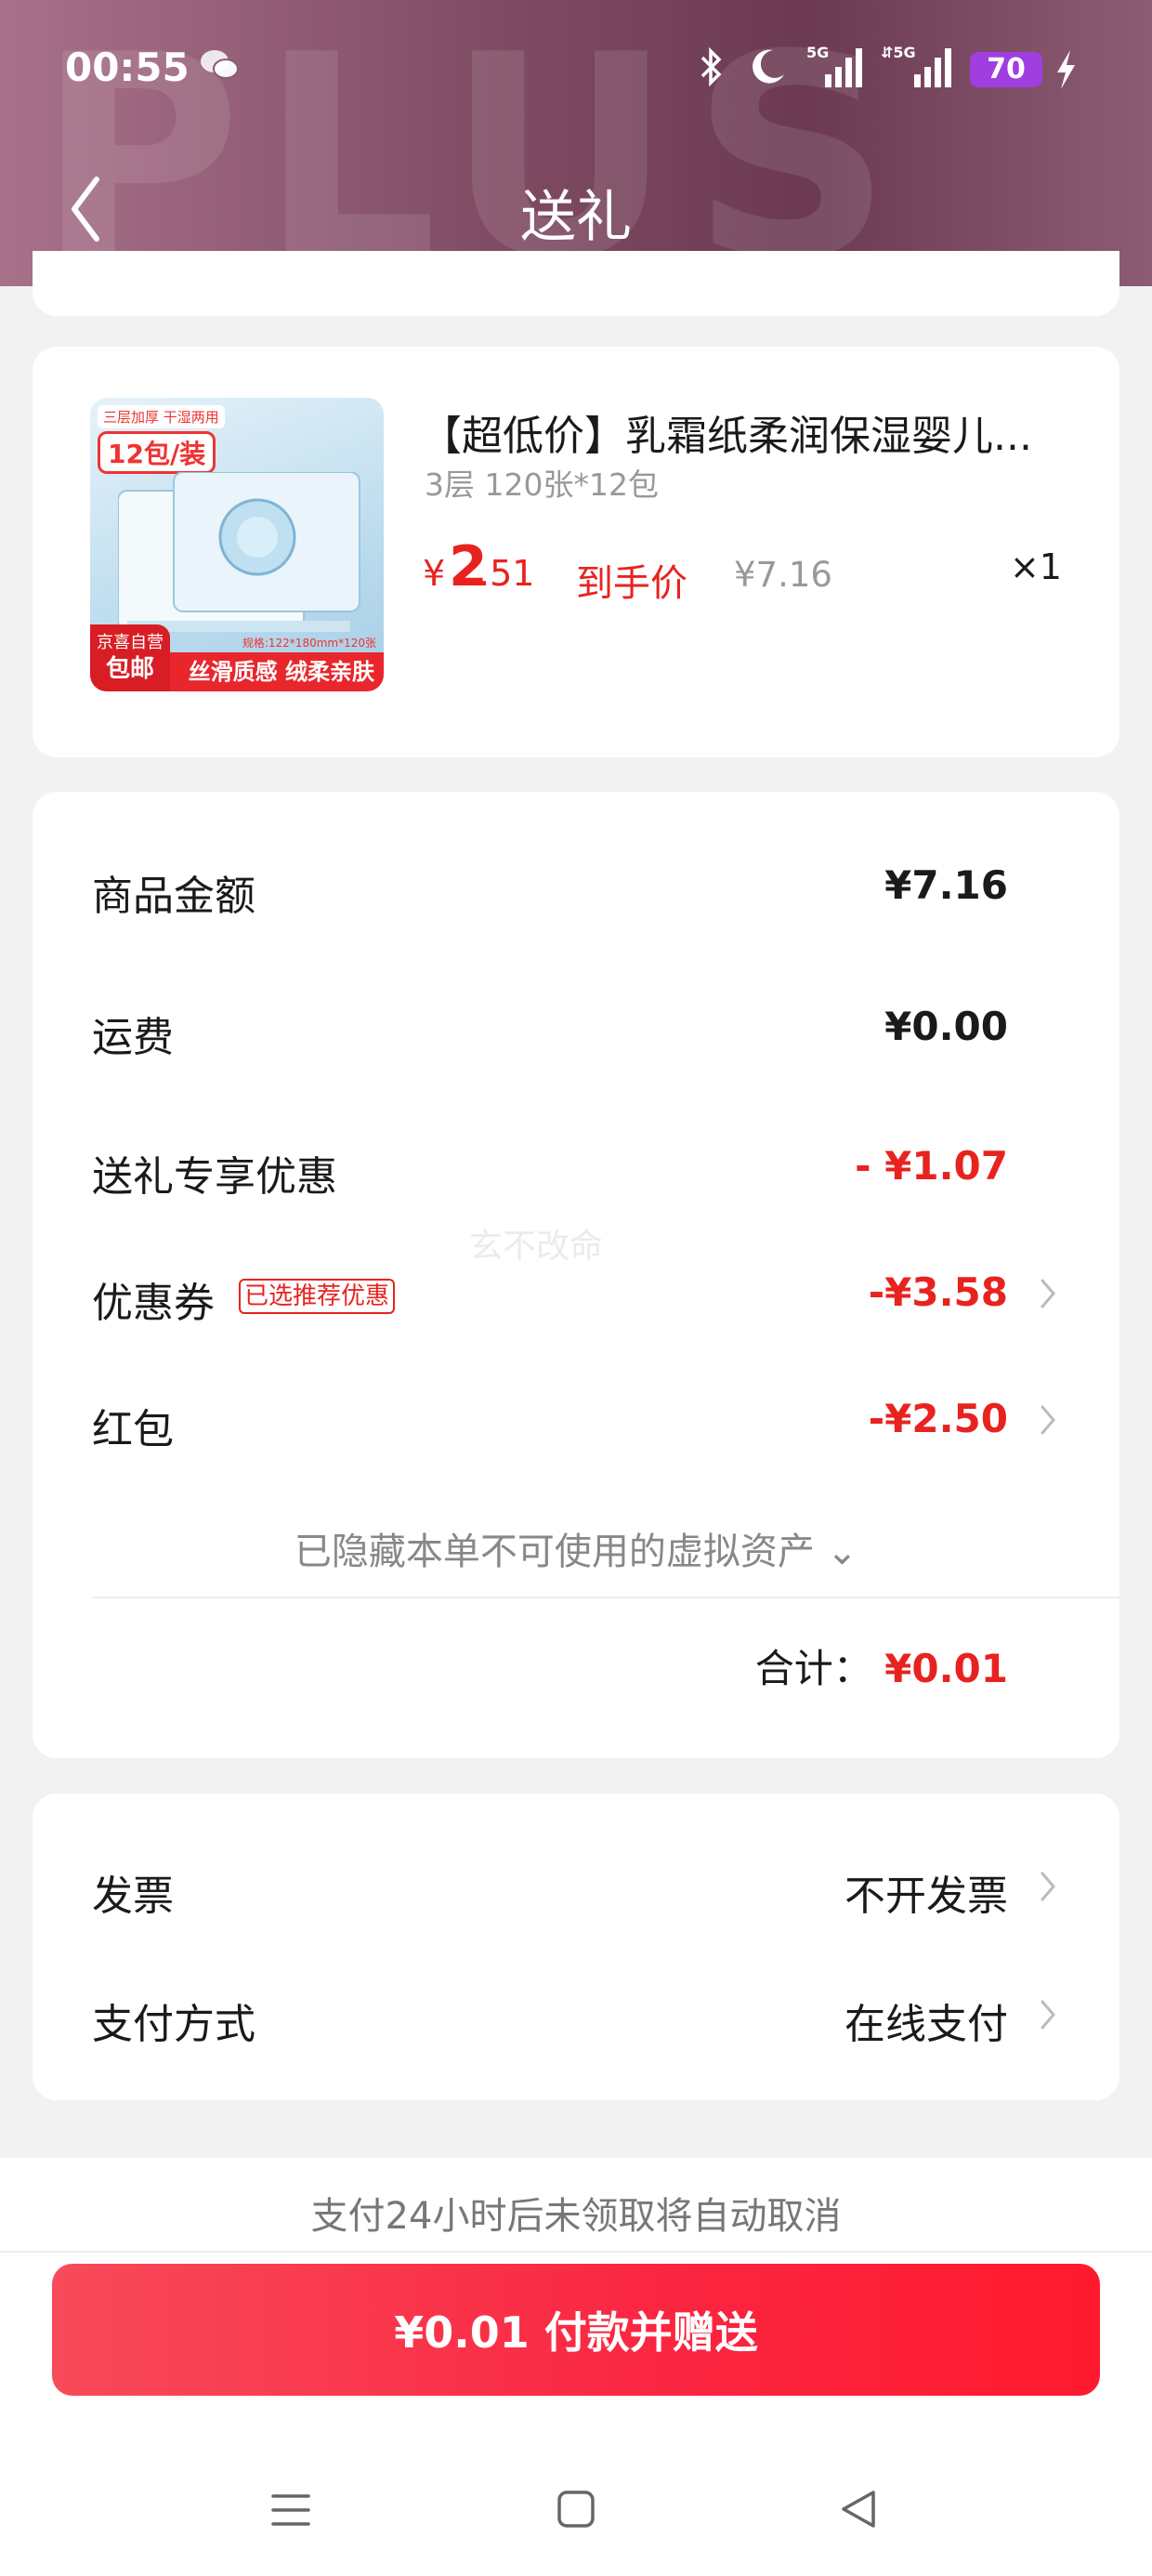 The image size is (1152, 2576). I want to click on product-spec: 3层 120张*12包, so click(542, 485).